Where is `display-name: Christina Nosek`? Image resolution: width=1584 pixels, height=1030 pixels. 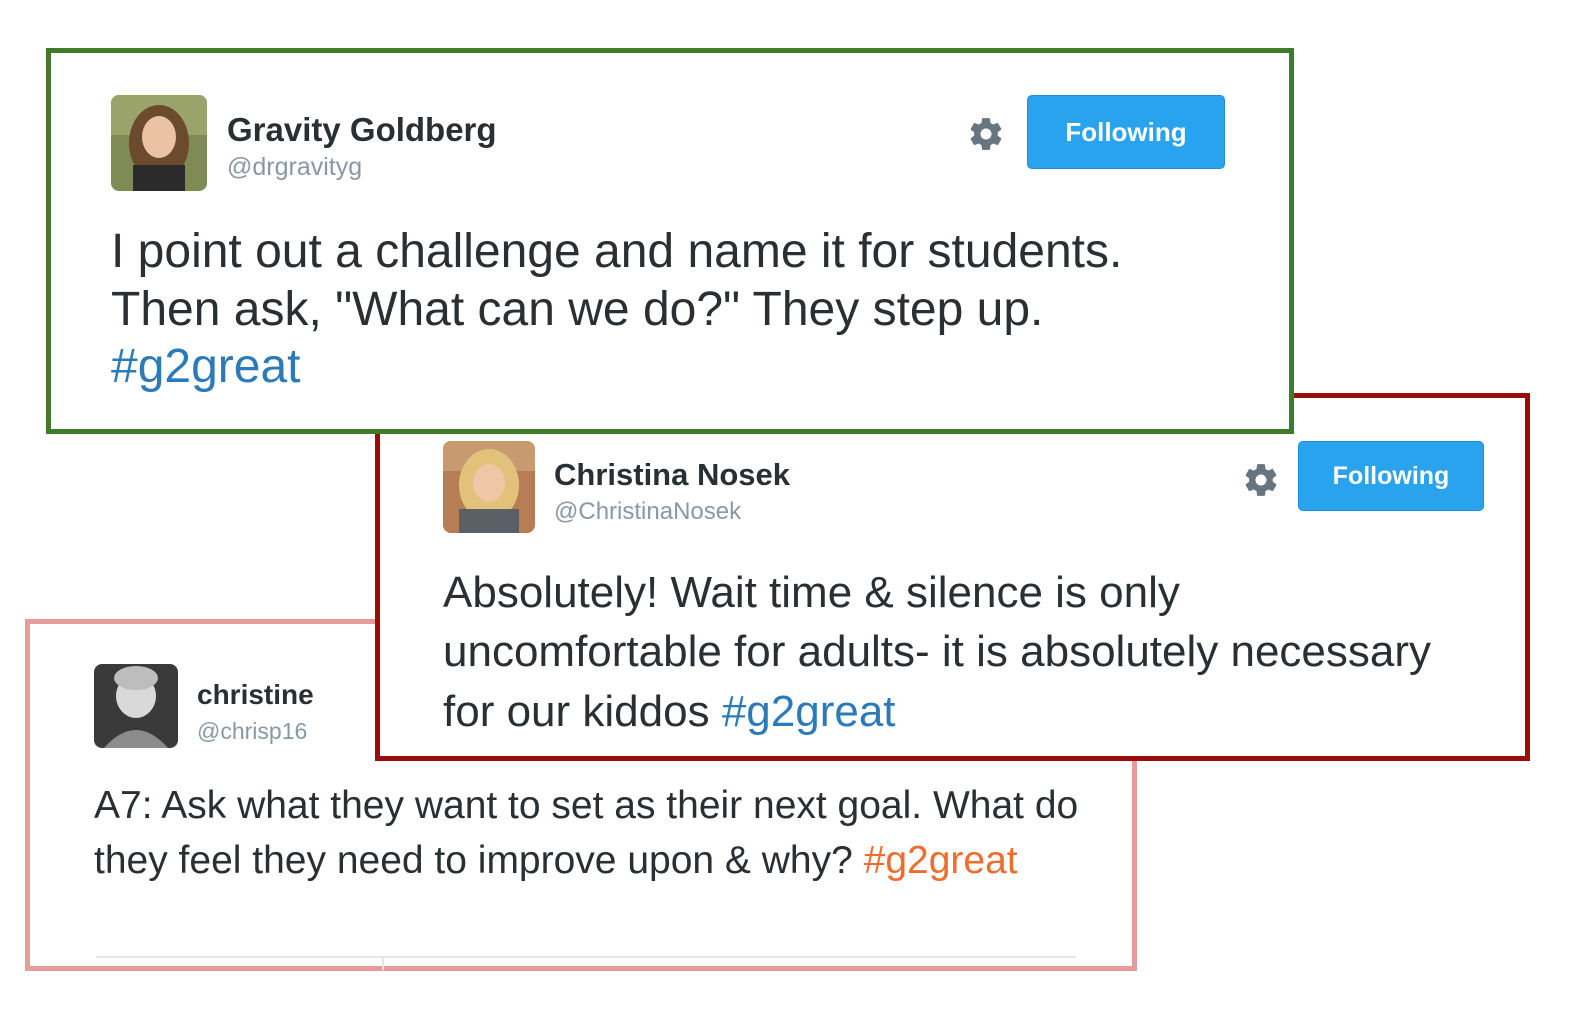 display-name: Christina Nosek is located at coordinates (672, 475).